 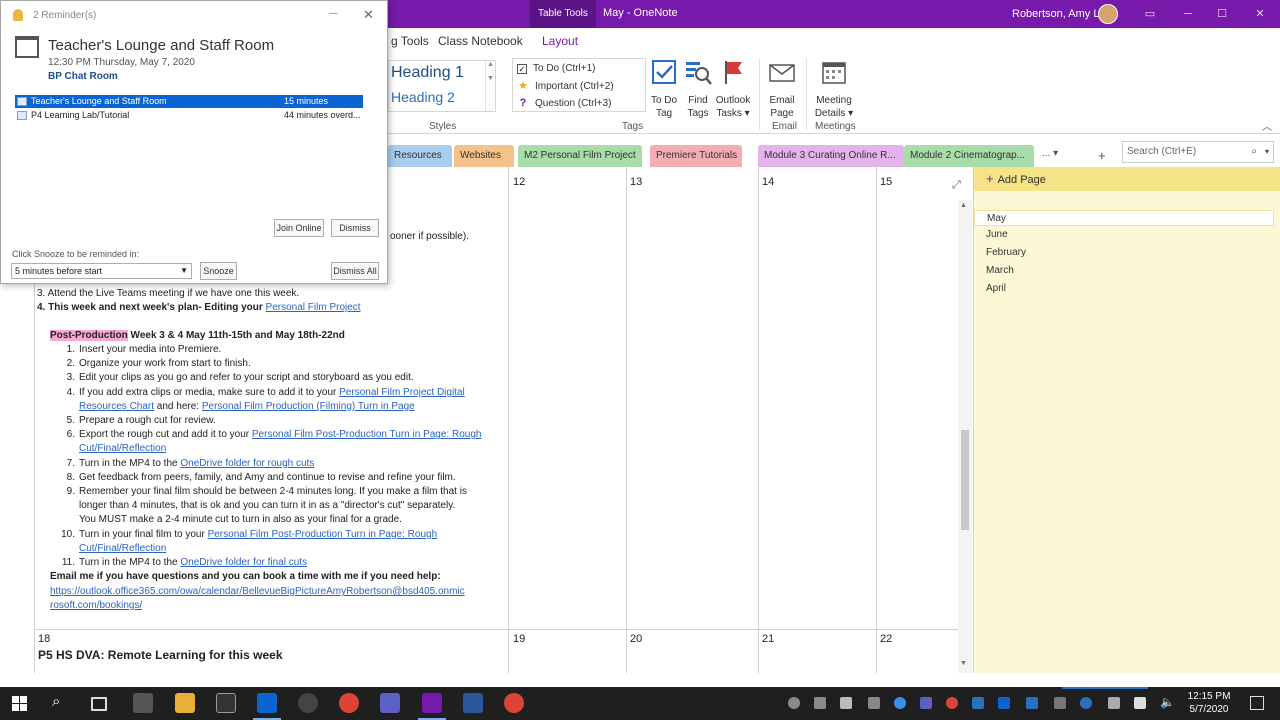 What do you see at coordinates (900, 703) in the screenshot?
I see `onedrive-icon` at bounding box center [900, 703].